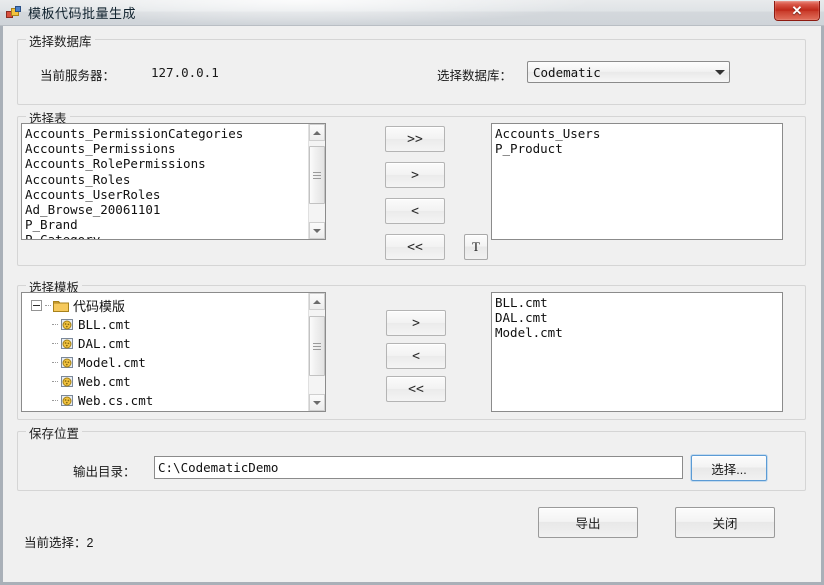  I want to click on remove-template-button: <, so click(416, 356).